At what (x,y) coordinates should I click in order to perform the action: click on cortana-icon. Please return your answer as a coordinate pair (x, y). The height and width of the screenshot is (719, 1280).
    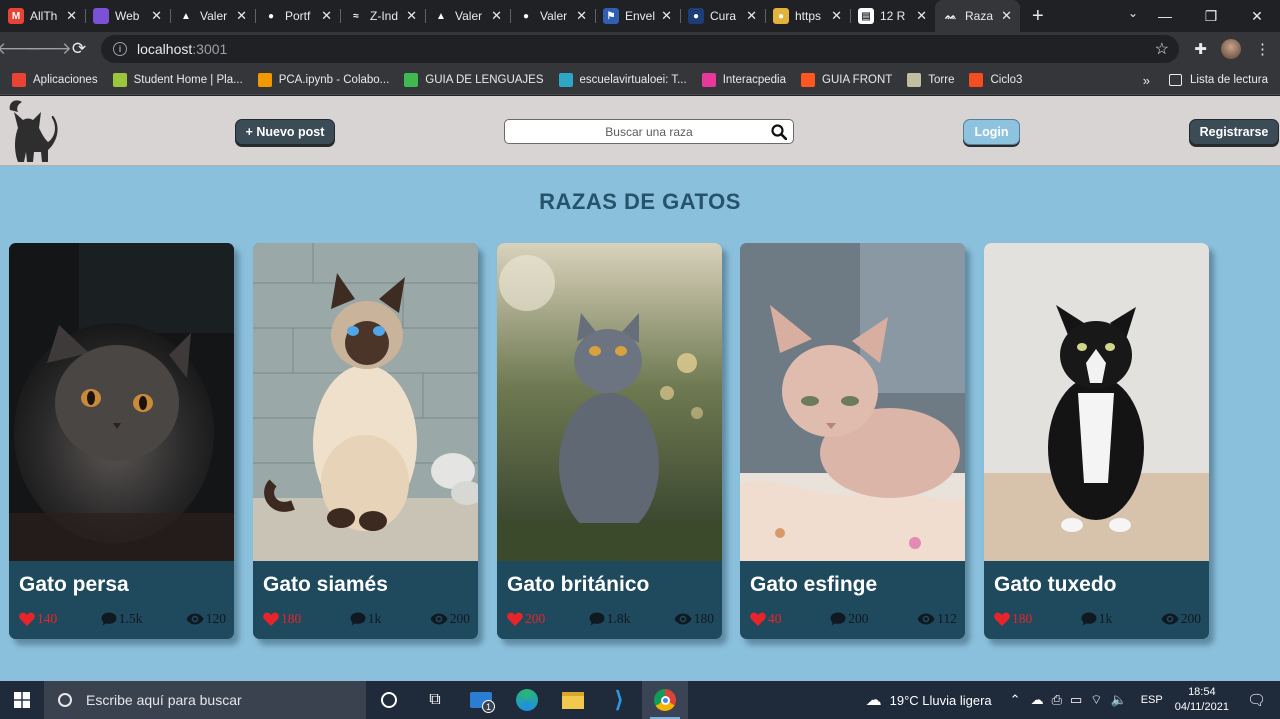
    Looking at the image, I should click on (389, 700).